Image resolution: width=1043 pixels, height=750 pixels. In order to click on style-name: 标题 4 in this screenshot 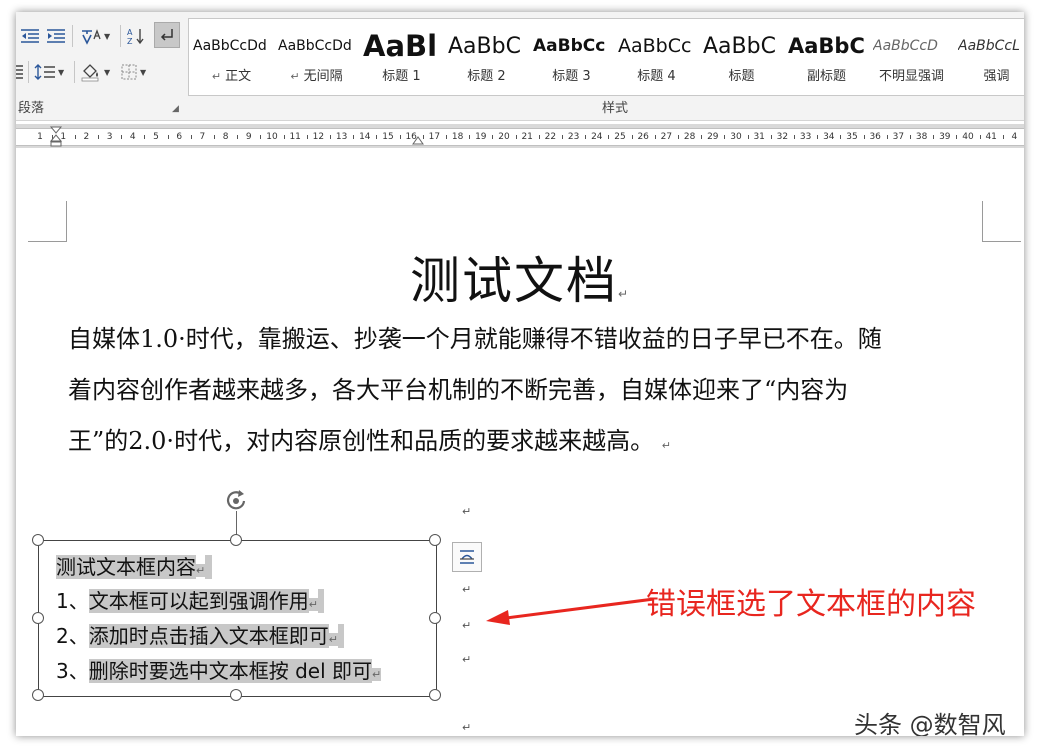, I will do `click(656, 76)`.